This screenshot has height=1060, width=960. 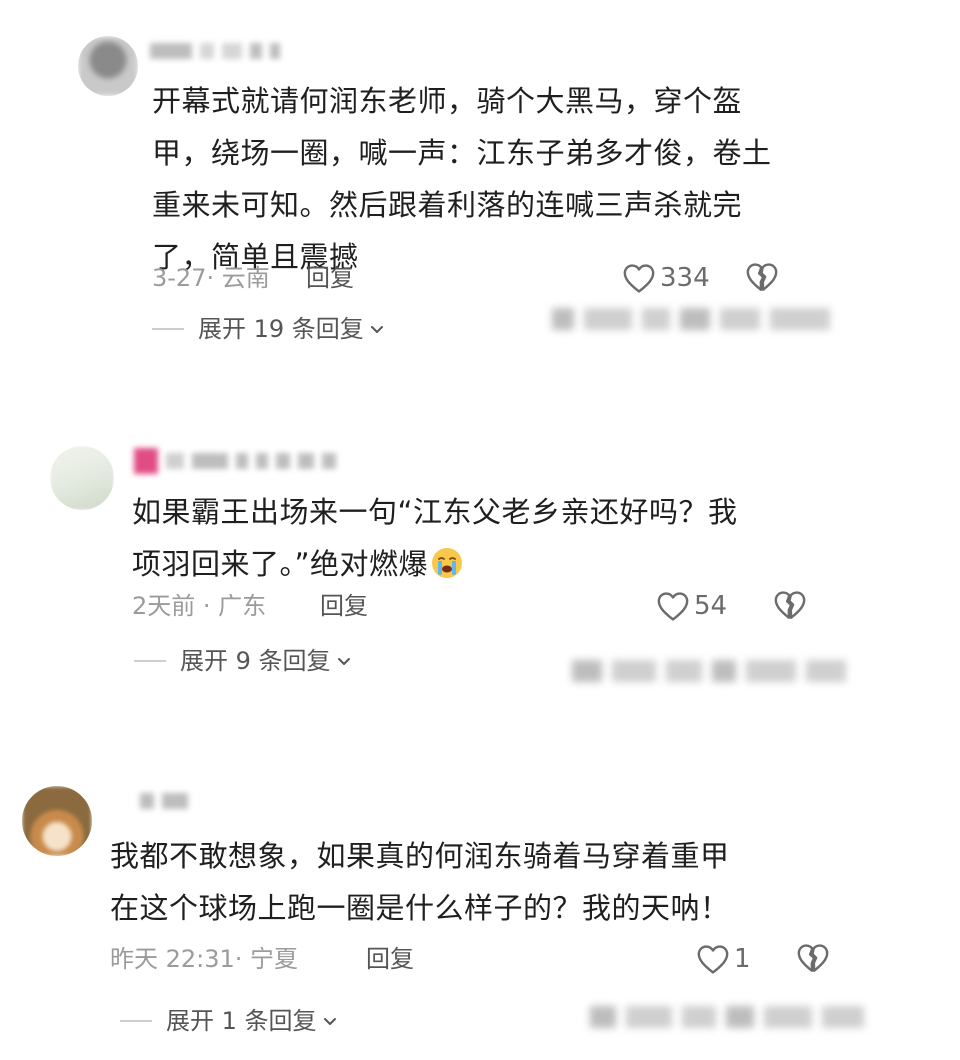 What do you see at coordinates (447, 563) in the screenshot?
I see `crying-face-emoji` at bounding box center [447, 563].